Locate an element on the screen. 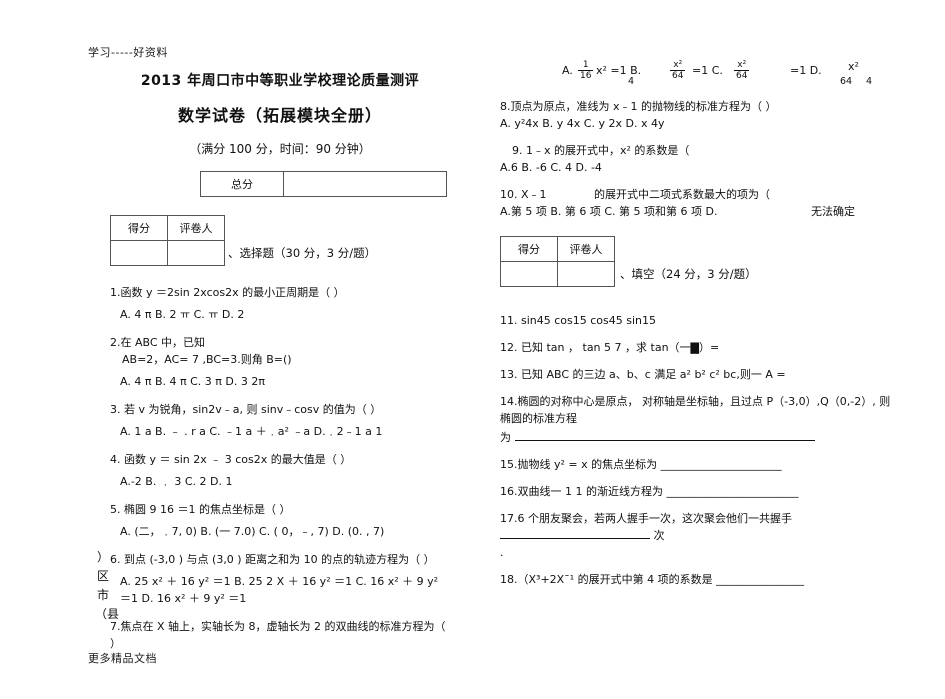  question-9-stem: 9. 1﹣x 的展开式中，x² 的系数是（ is located at coordinates (601, 150).